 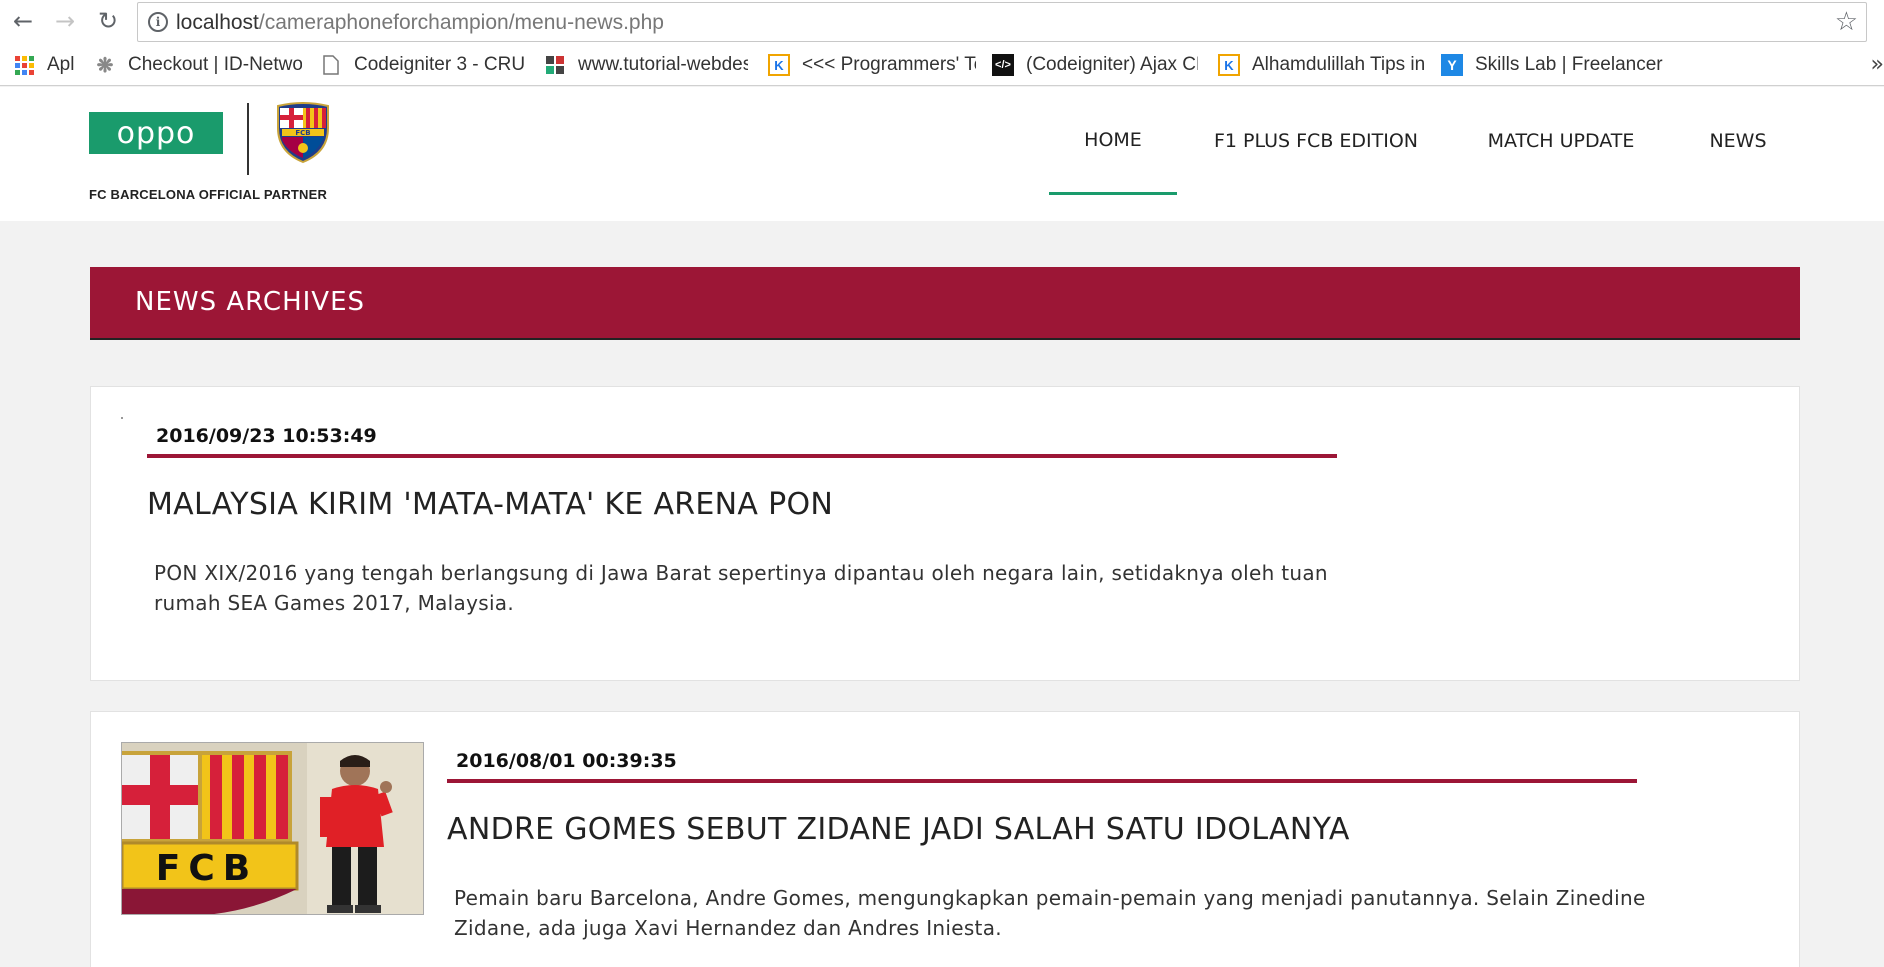 I want to click on news-thumbnail: FCB, so click(x=272, y=828).